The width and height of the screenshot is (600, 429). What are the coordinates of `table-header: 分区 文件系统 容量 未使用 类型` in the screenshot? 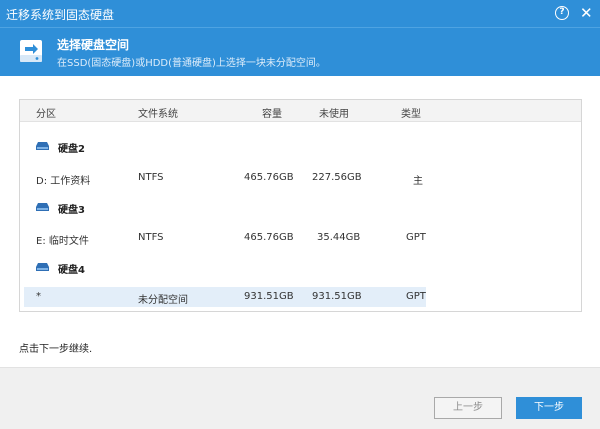 It's located at (300, 111).